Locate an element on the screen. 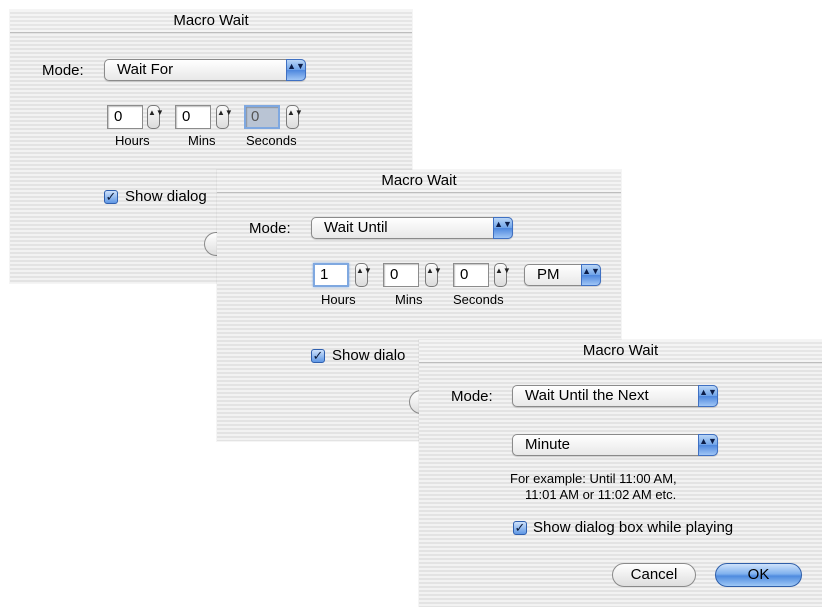 The image size is (822, 607). mode-popup: Wait For ▲▼ is located at coordinates (205, 70).